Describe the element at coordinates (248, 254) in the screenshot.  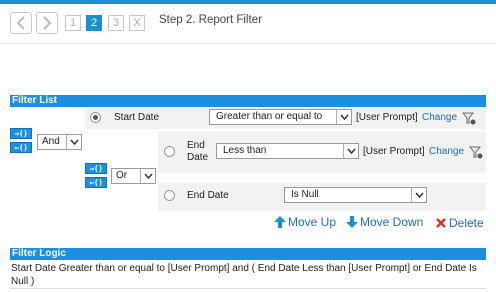
I see `filter-logic-header: Filter Logic` at that location.